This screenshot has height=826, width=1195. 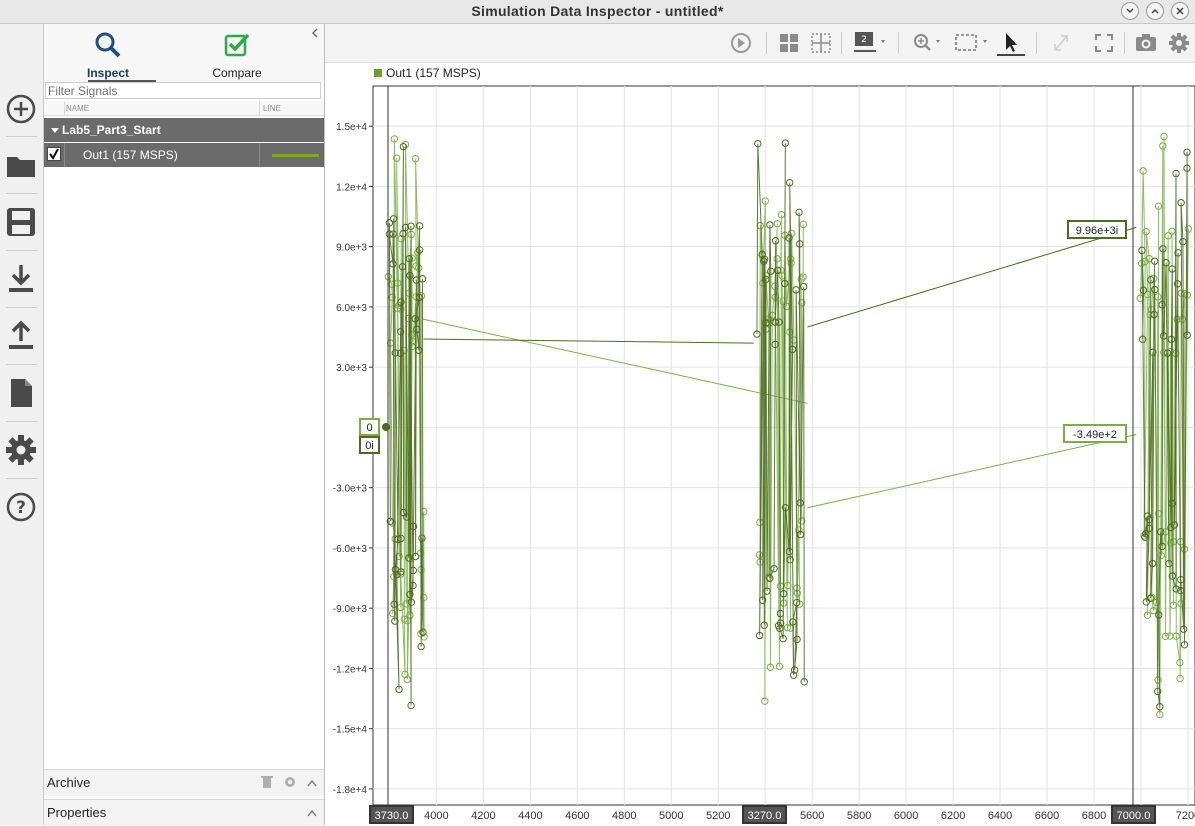 What do you see at coordinates (351, 127) in the screenshot?
I see `y-tick-label: 1.5e+4` at bounding box center [351, 127].